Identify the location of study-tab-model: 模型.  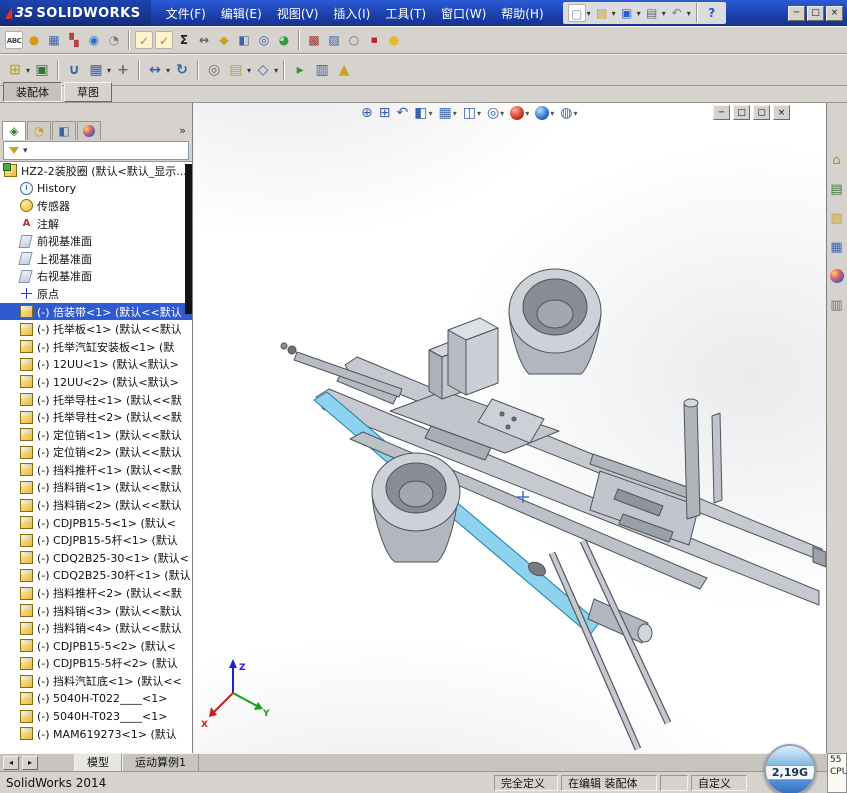
(98, 762).